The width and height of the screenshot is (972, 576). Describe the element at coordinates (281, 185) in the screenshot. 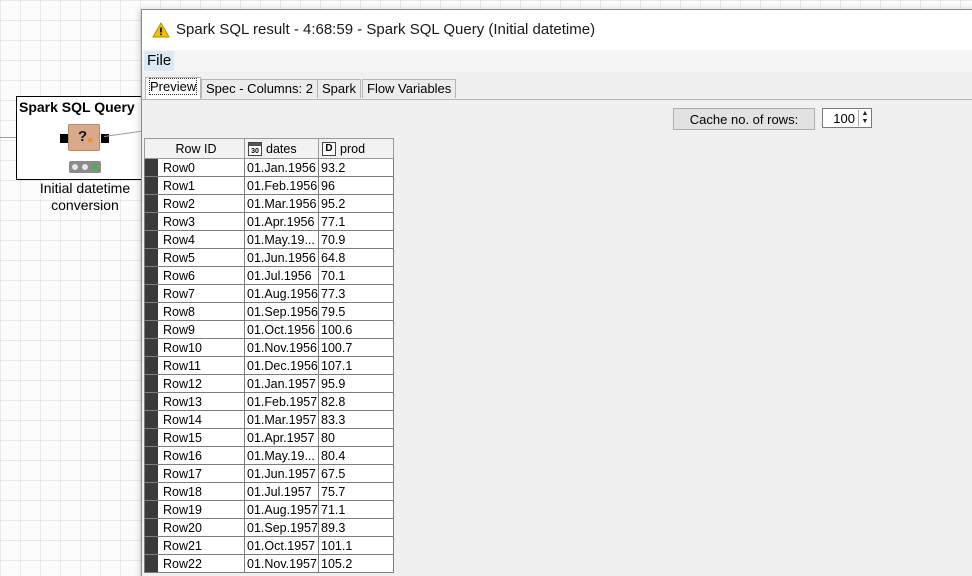

I see `dates-cell: 01.Feb.1956` at that location.